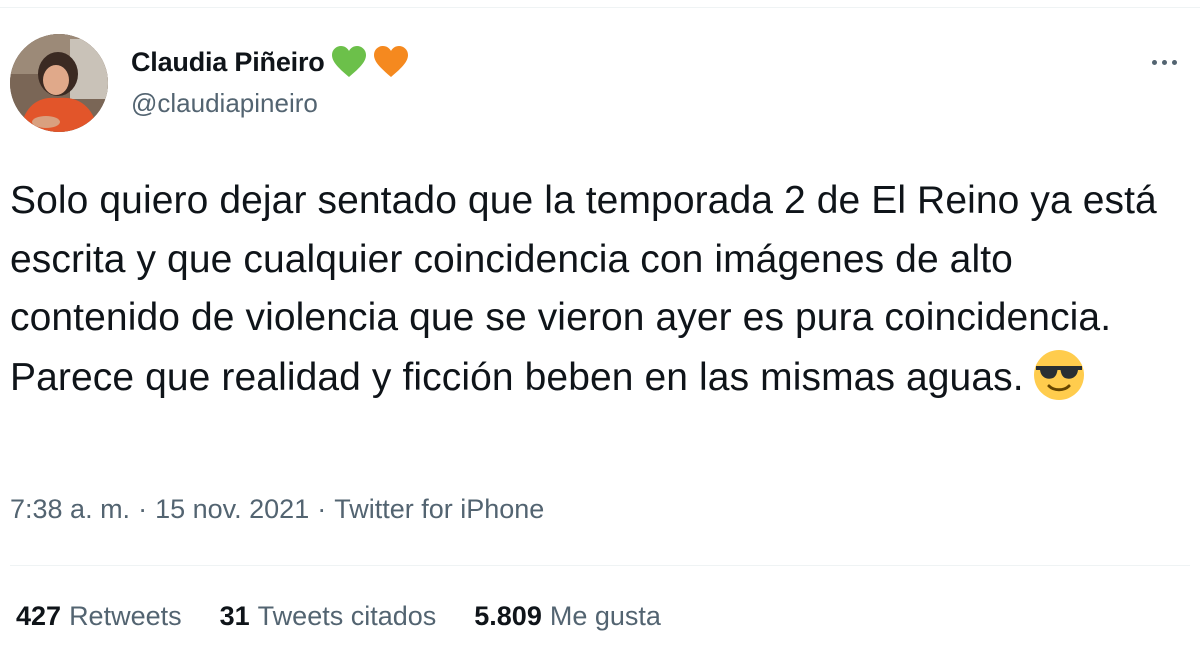 The height and width of the screenshot is (659, 1200). I want to click on likes-stat: 5.809 Me gusta, so click(567, 616).